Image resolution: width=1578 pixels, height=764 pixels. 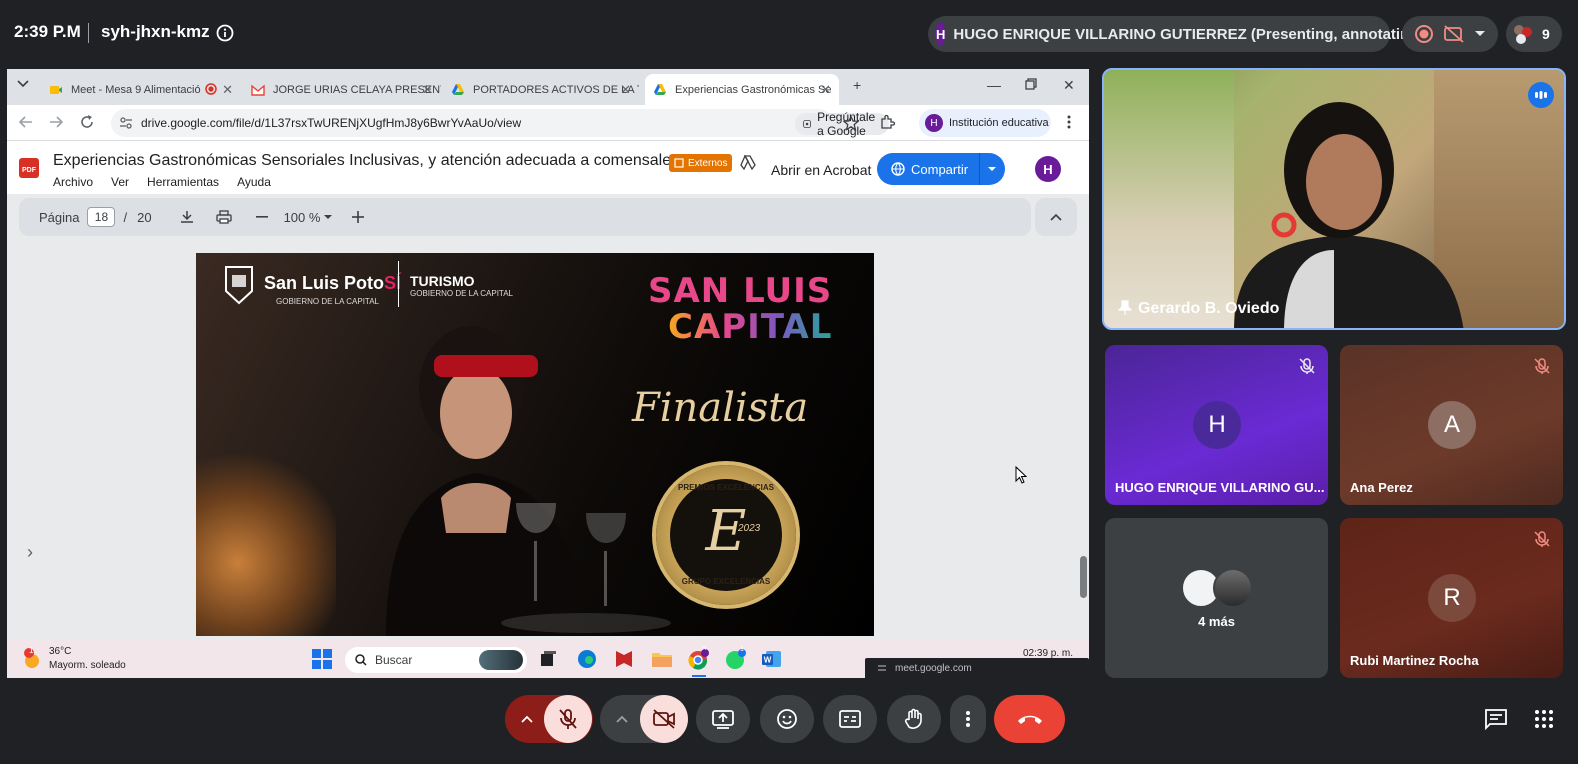 I want to click on menu-archivo: Archivo, so click(x=73, y=182).